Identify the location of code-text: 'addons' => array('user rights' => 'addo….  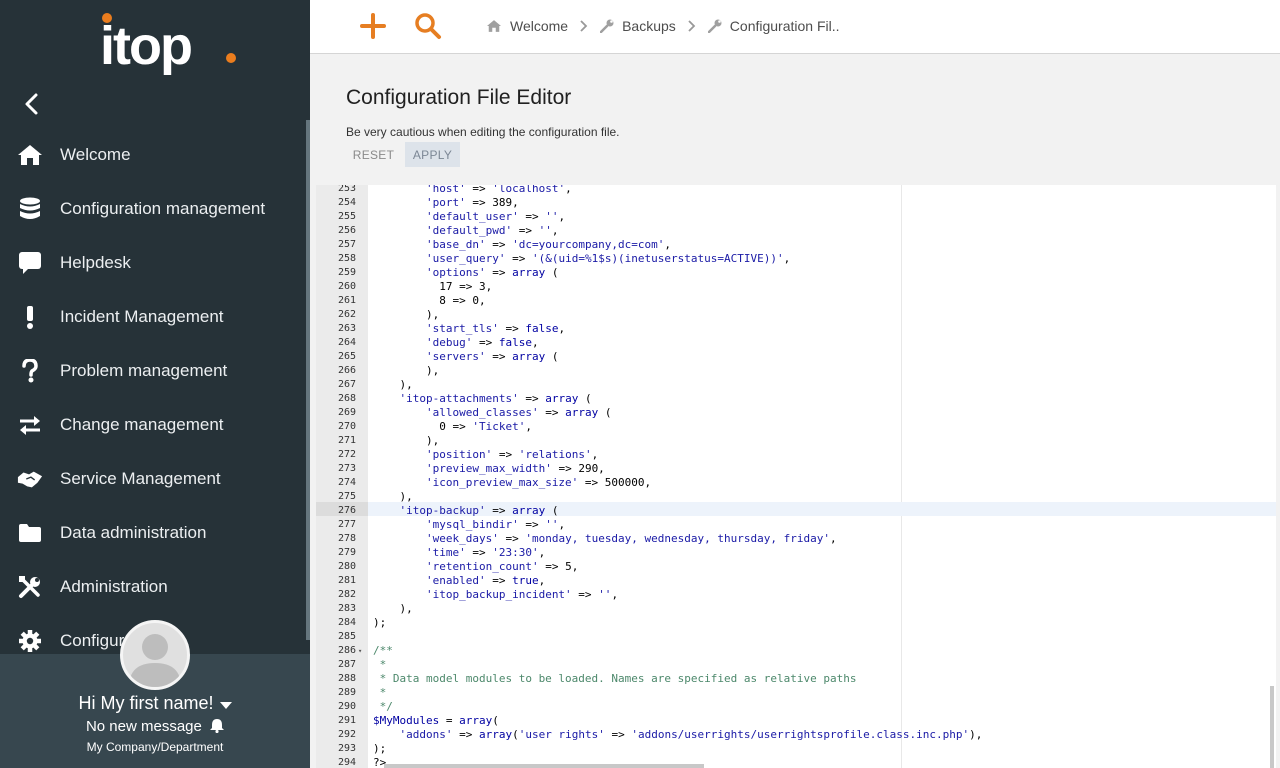
(691, 734).